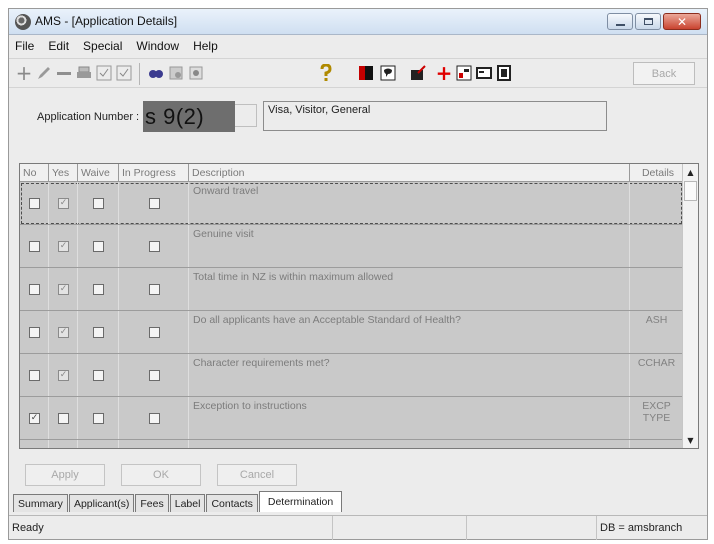 This screenshot has width=714, height=544. Describe the element at coordinates (351, 418) in the screenshot. I see `table-row: ✓ Exception to instructions EXCP TYPE` at that location.